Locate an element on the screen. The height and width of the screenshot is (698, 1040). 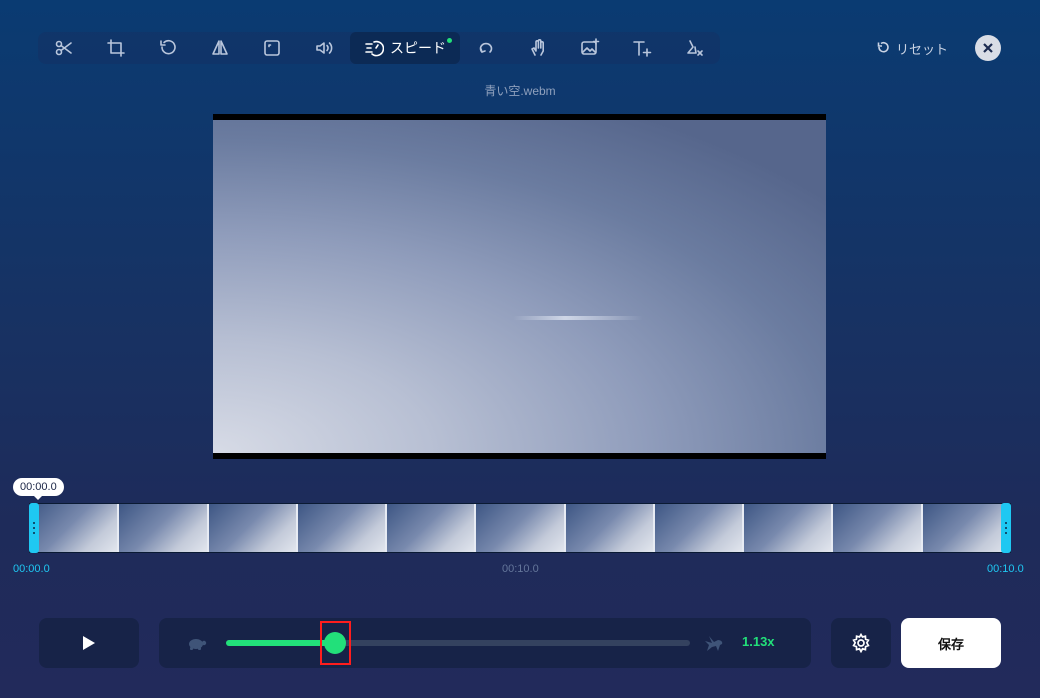
speed-control-panel: 1.13x is located at coordinates (485, 643).